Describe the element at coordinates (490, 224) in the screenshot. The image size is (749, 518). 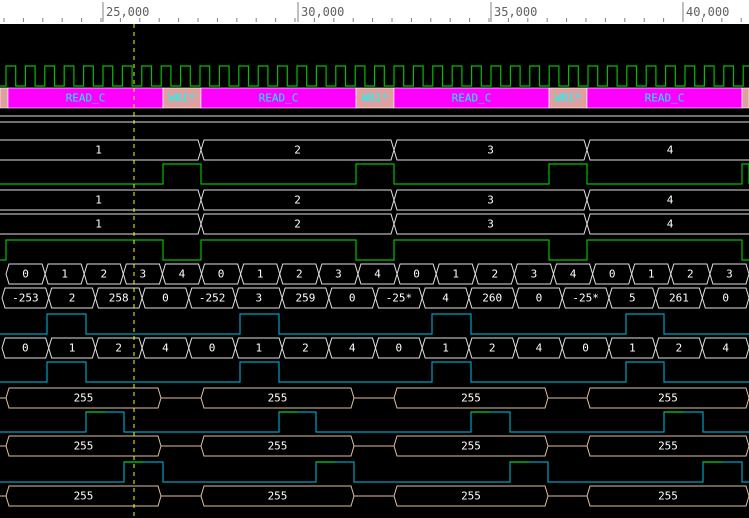
I see `bus-count-c-value: 3` at that location.